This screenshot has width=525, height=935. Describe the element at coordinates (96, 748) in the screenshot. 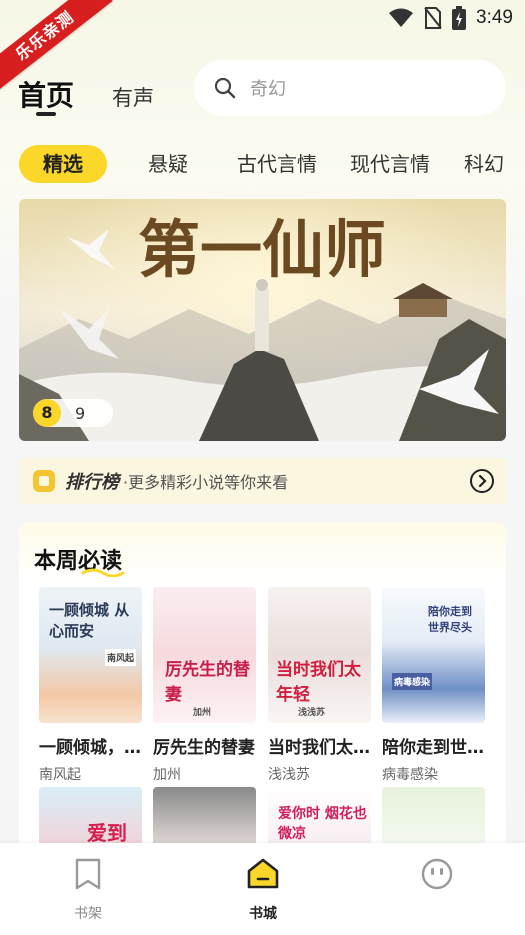

I see `book-title: 一顾倾城，从心而安` at that location.